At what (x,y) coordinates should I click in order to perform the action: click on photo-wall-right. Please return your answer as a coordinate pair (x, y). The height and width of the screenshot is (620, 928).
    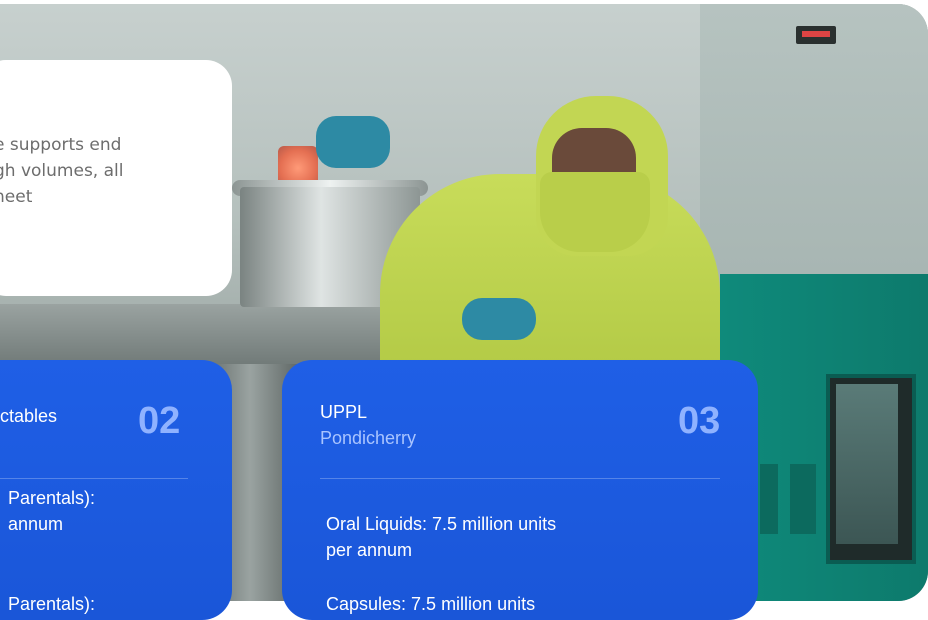
    Looking at the image, I should click on (814, 149).